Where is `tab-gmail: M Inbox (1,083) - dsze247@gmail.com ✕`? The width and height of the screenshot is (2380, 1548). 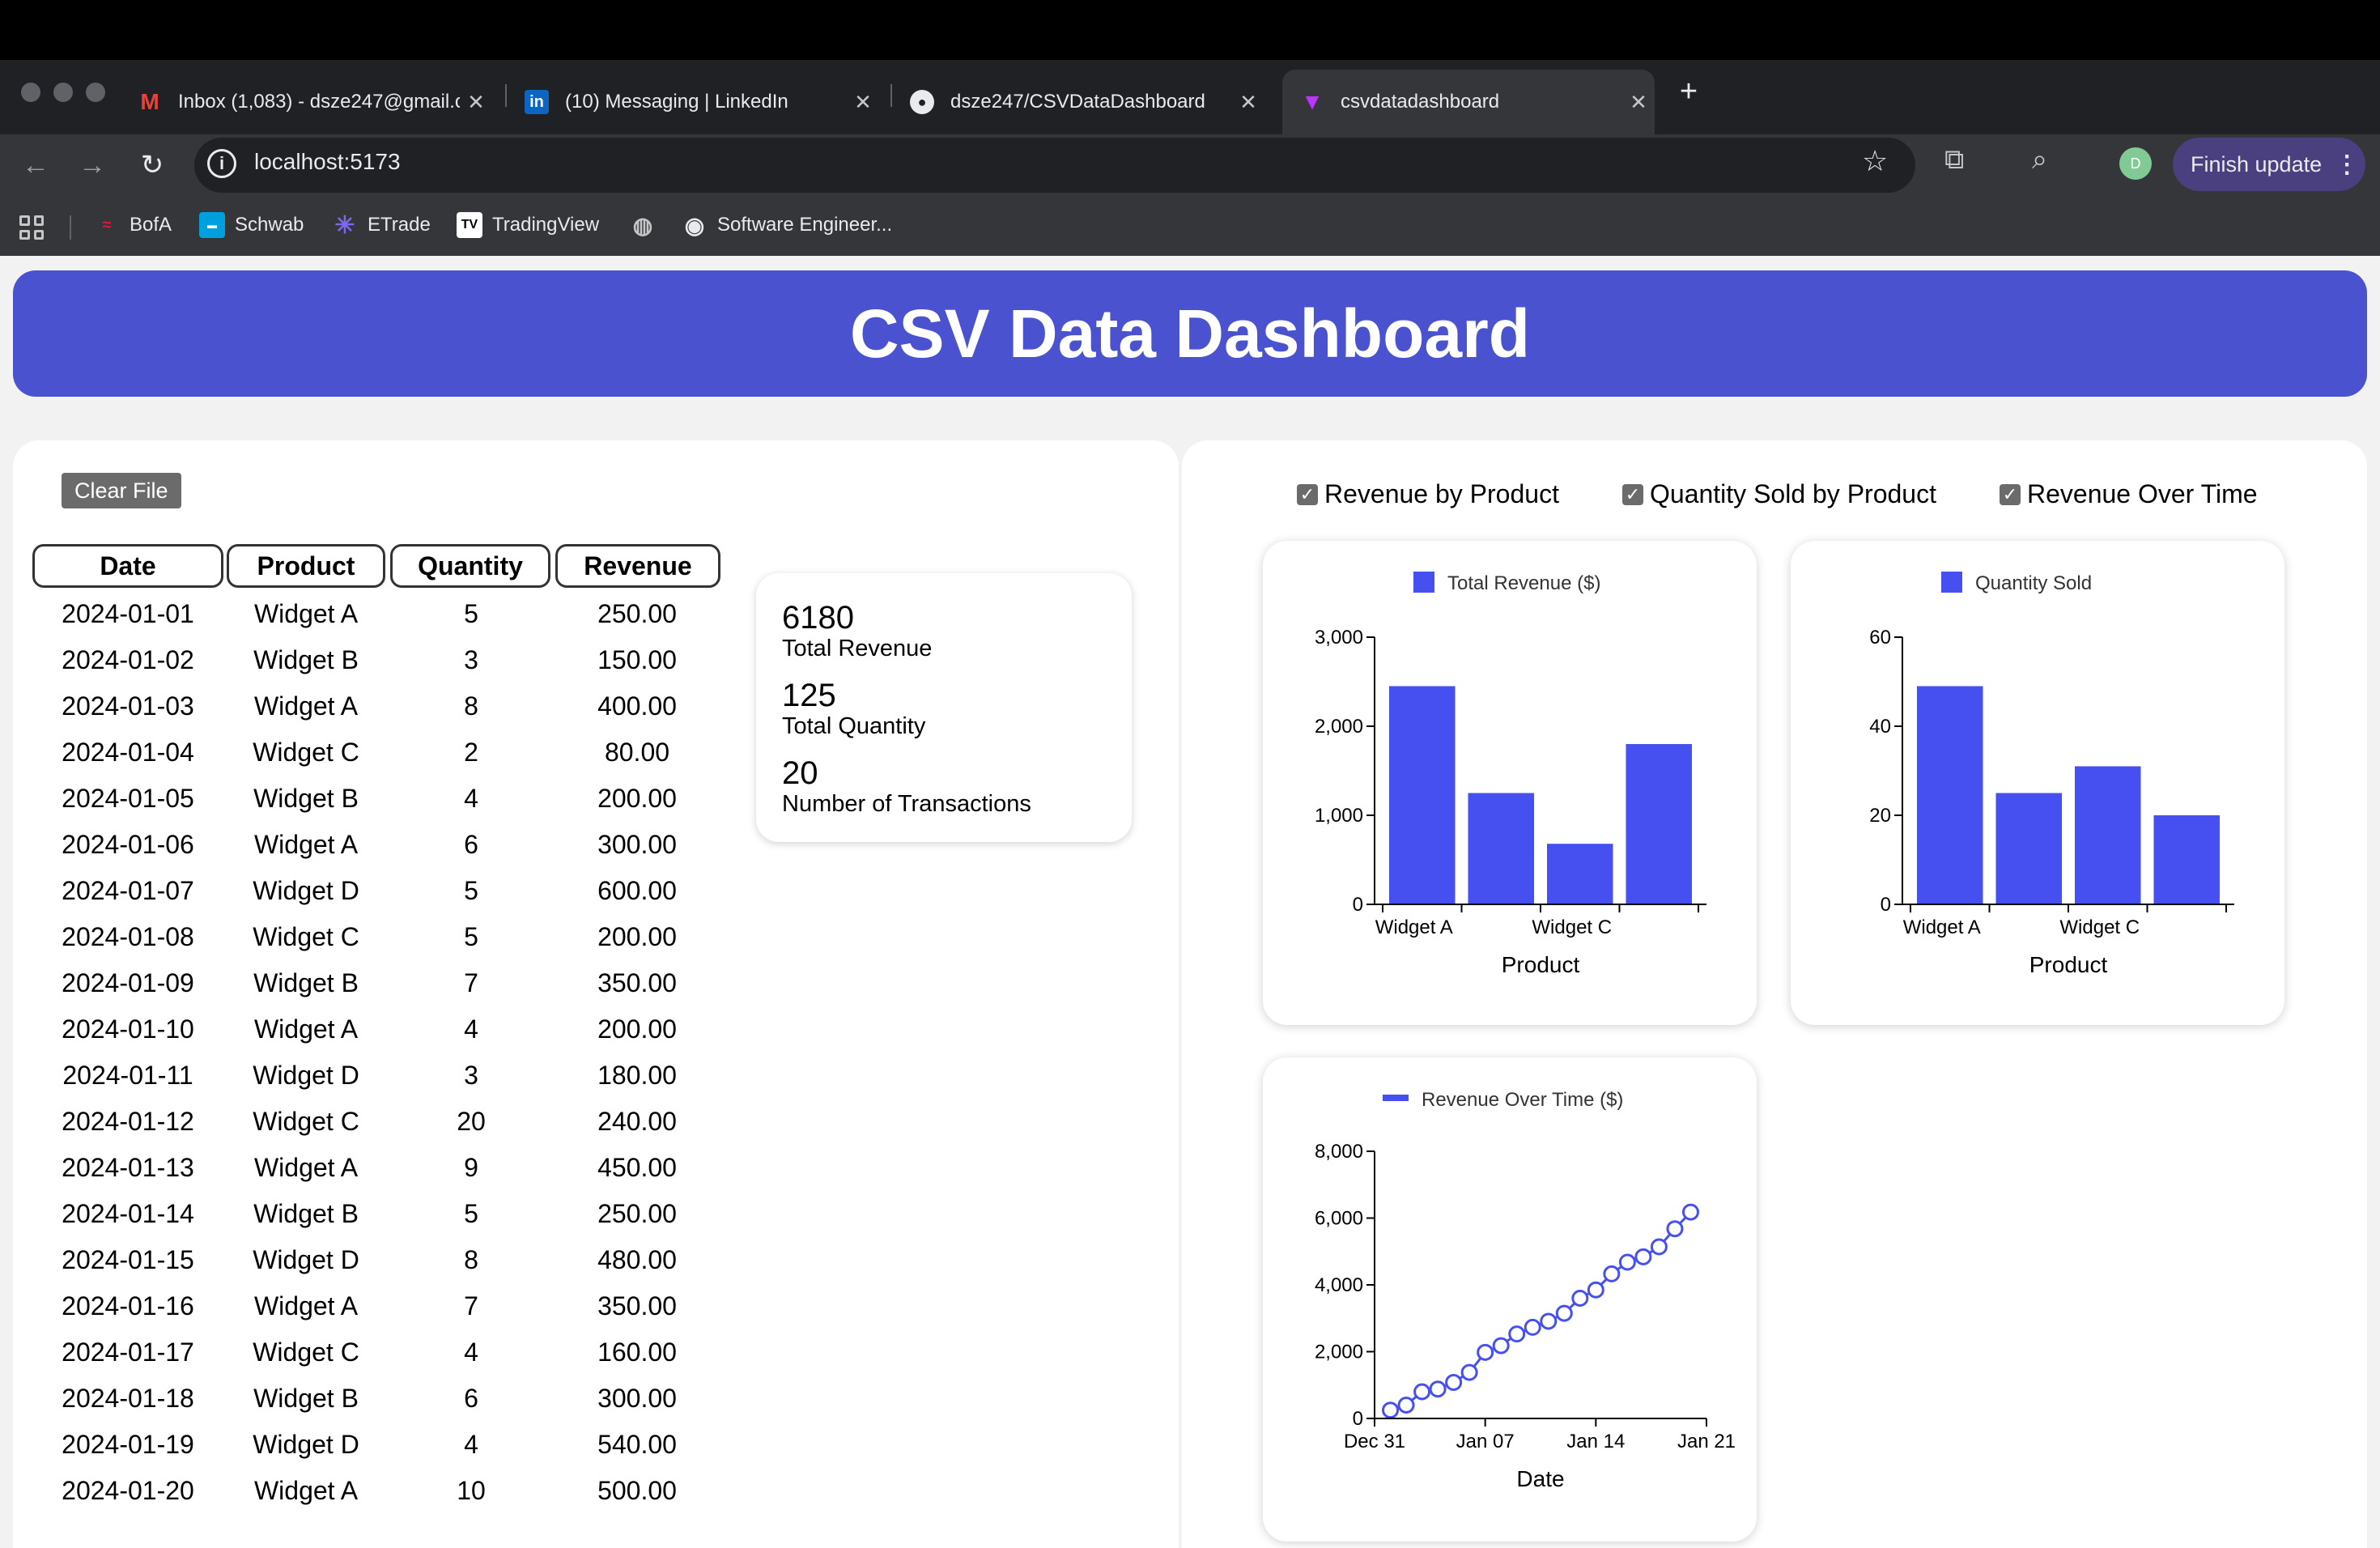
tab-gmail: M Inbox (1,083) - dsze247@gmail.com ✕ is located at coordinates (306, 102).